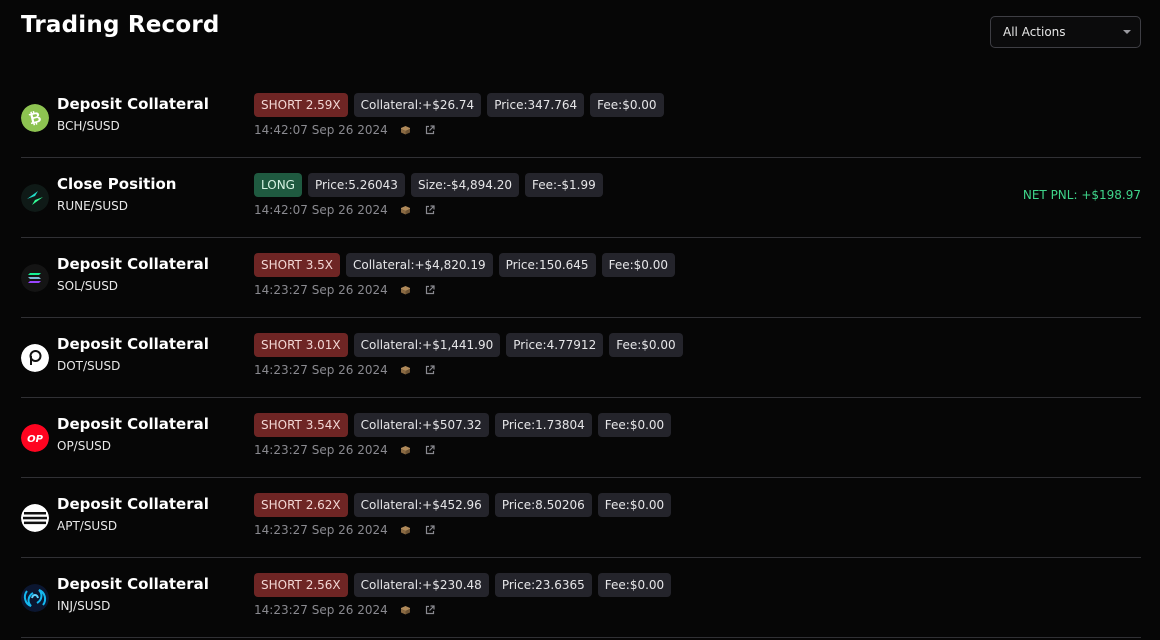  I want to click on position-side-badge: SHORT 3.5X, so click(297, 265).